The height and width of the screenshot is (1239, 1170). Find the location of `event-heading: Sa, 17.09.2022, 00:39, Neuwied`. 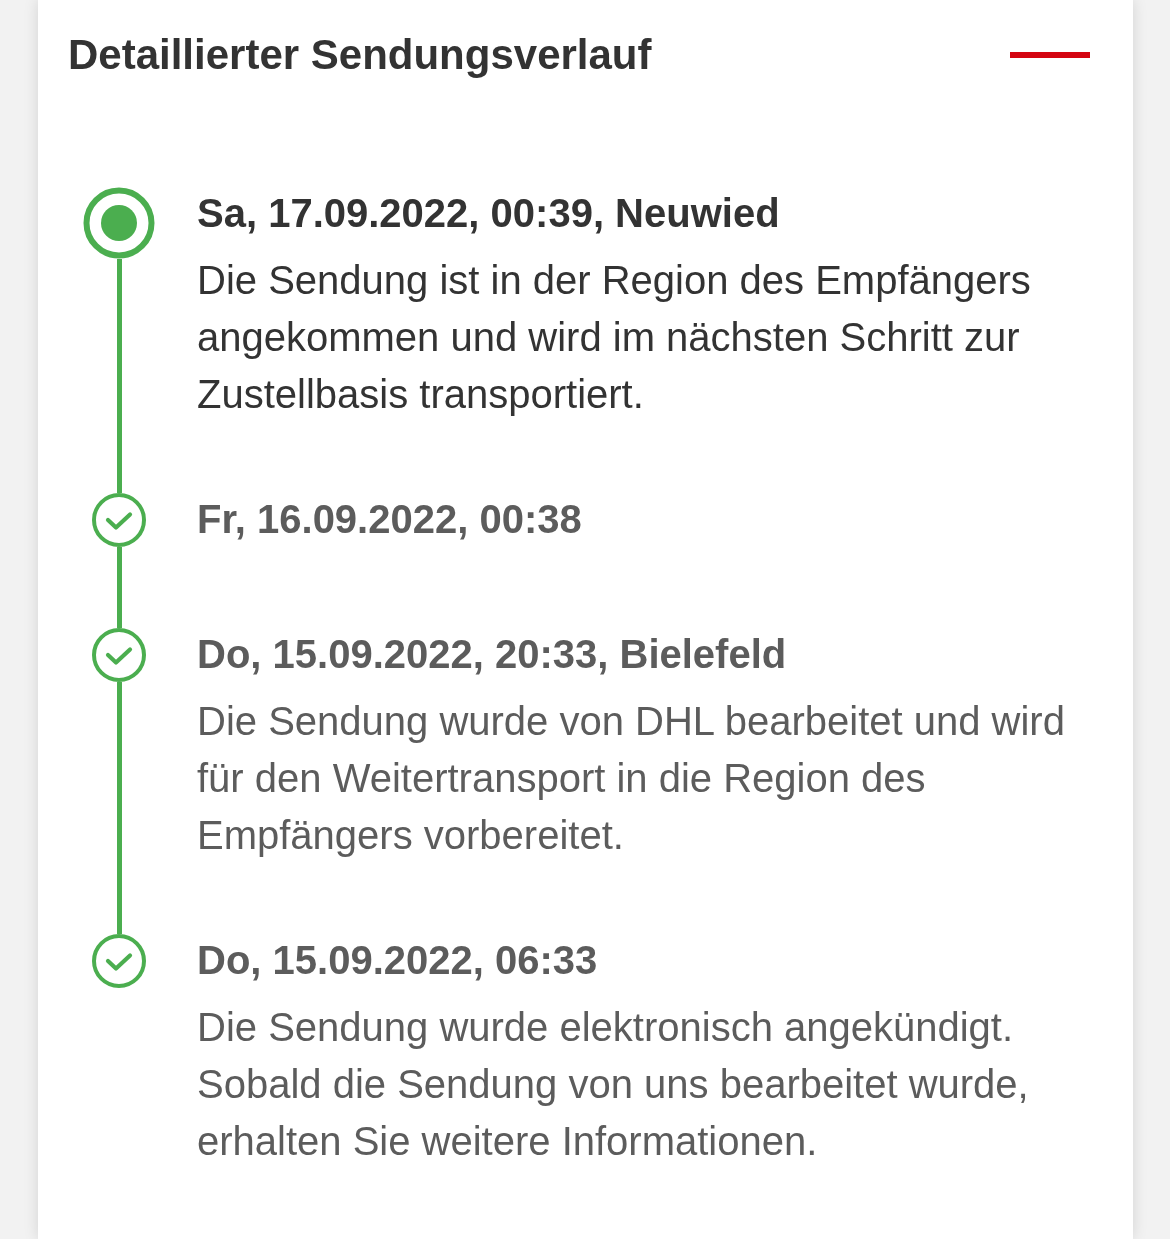

event-heading: Sa, 17.09.2022, 00:39, Neuwied is located at coordinates (489, 213).